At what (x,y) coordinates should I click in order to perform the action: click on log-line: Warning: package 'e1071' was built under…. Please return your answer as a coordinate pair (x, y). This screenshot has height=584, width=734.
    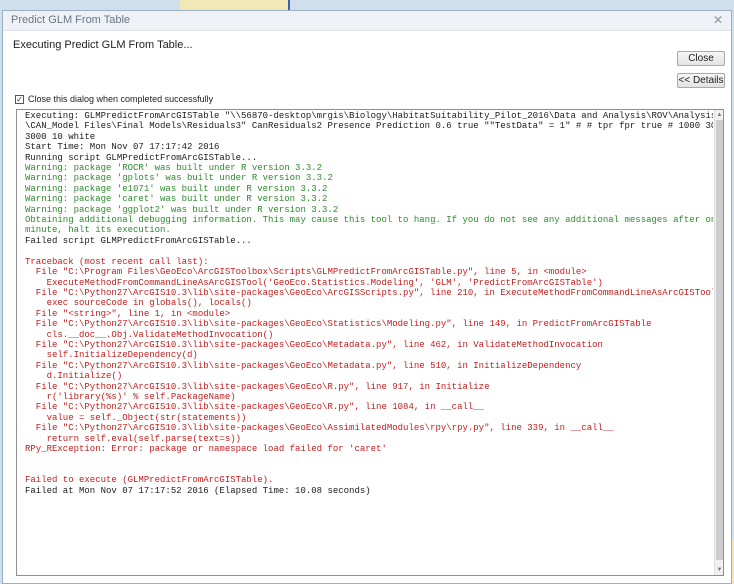
    Looking at the image, I should click on (176, 188).